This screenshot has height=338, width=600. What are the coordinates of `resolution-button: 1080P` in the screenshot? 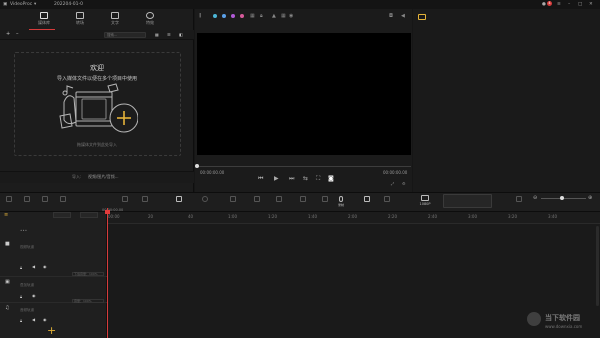 It's located at (425, 201).